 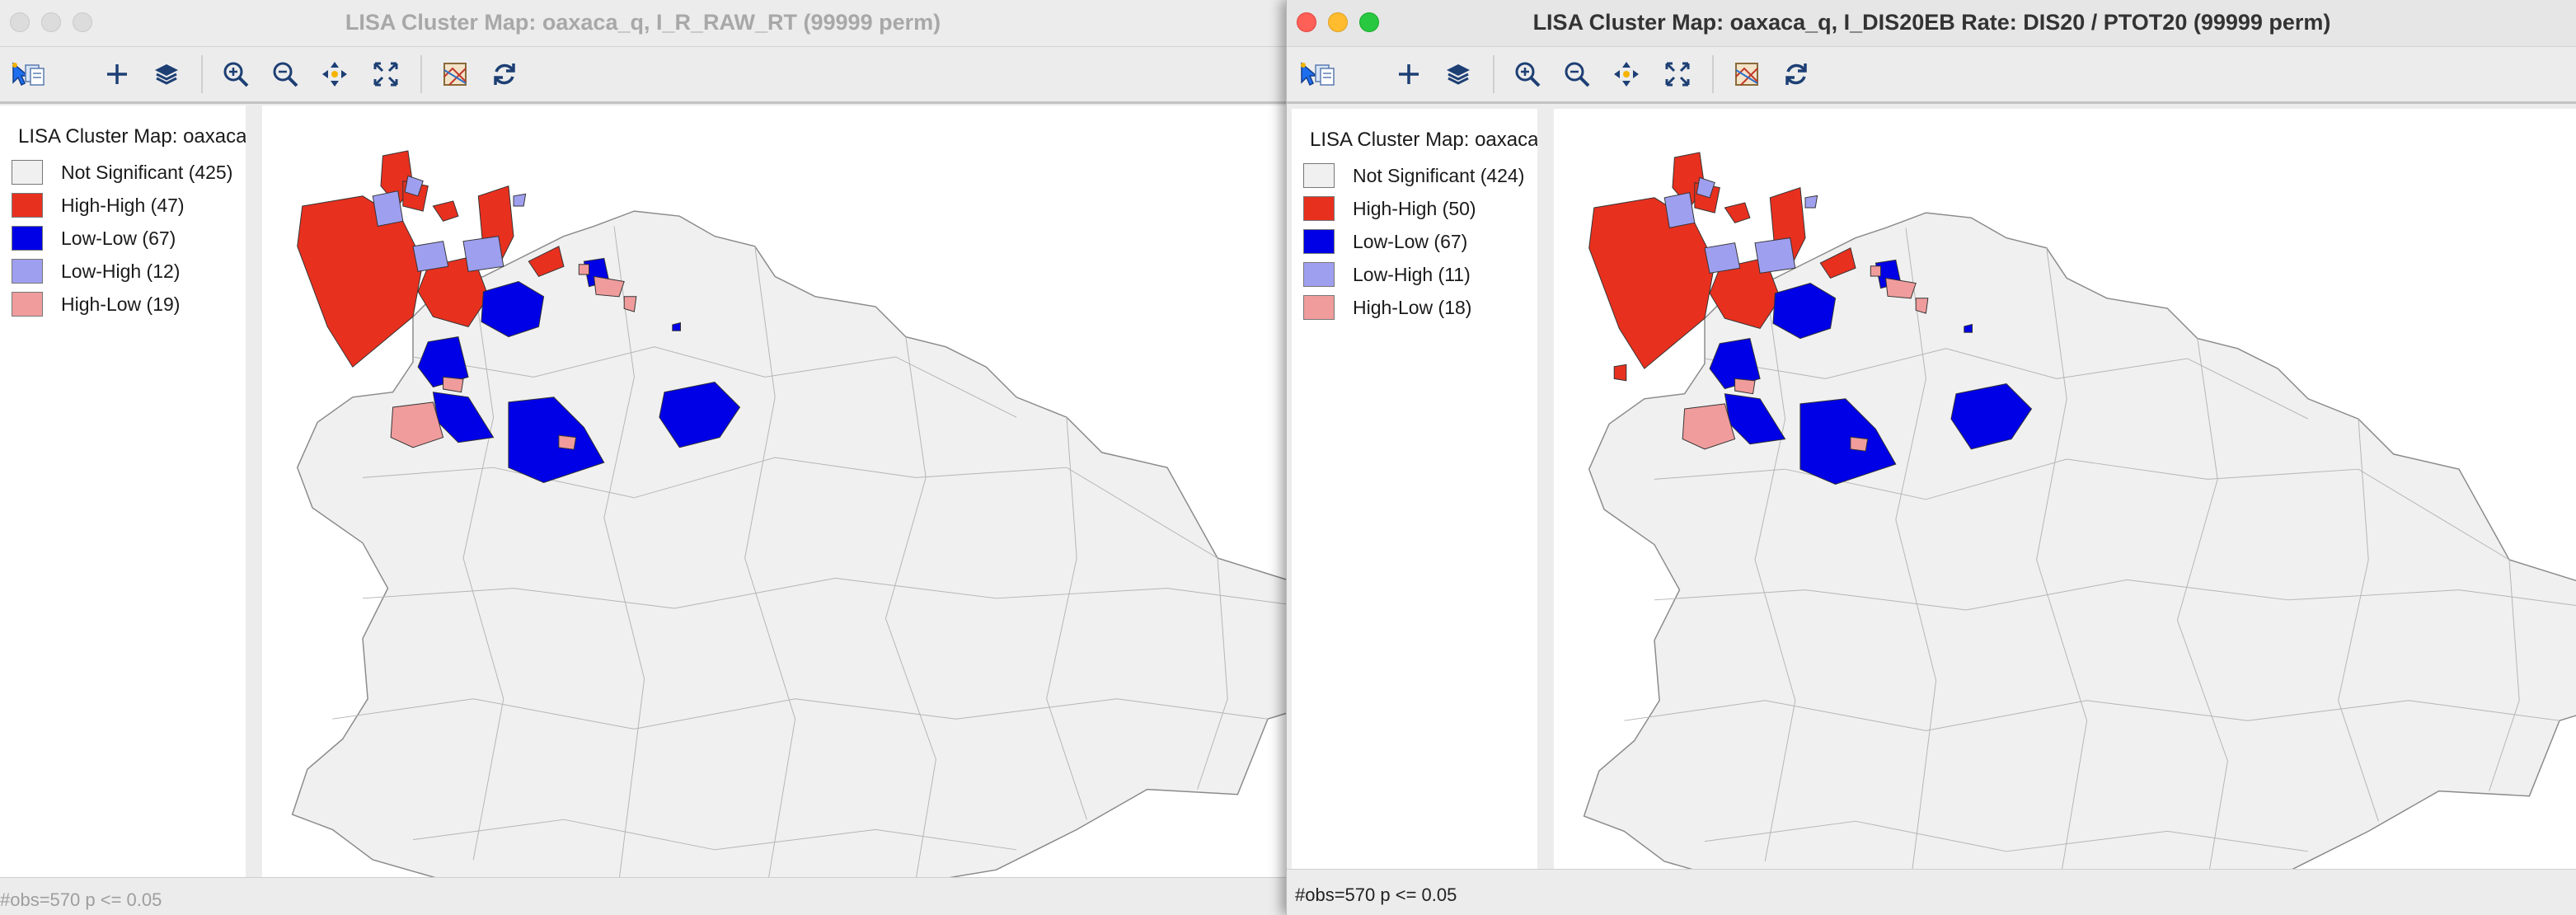 I want to click on legend-item-high-low: High-Low (19), so click(x=96, y=304).